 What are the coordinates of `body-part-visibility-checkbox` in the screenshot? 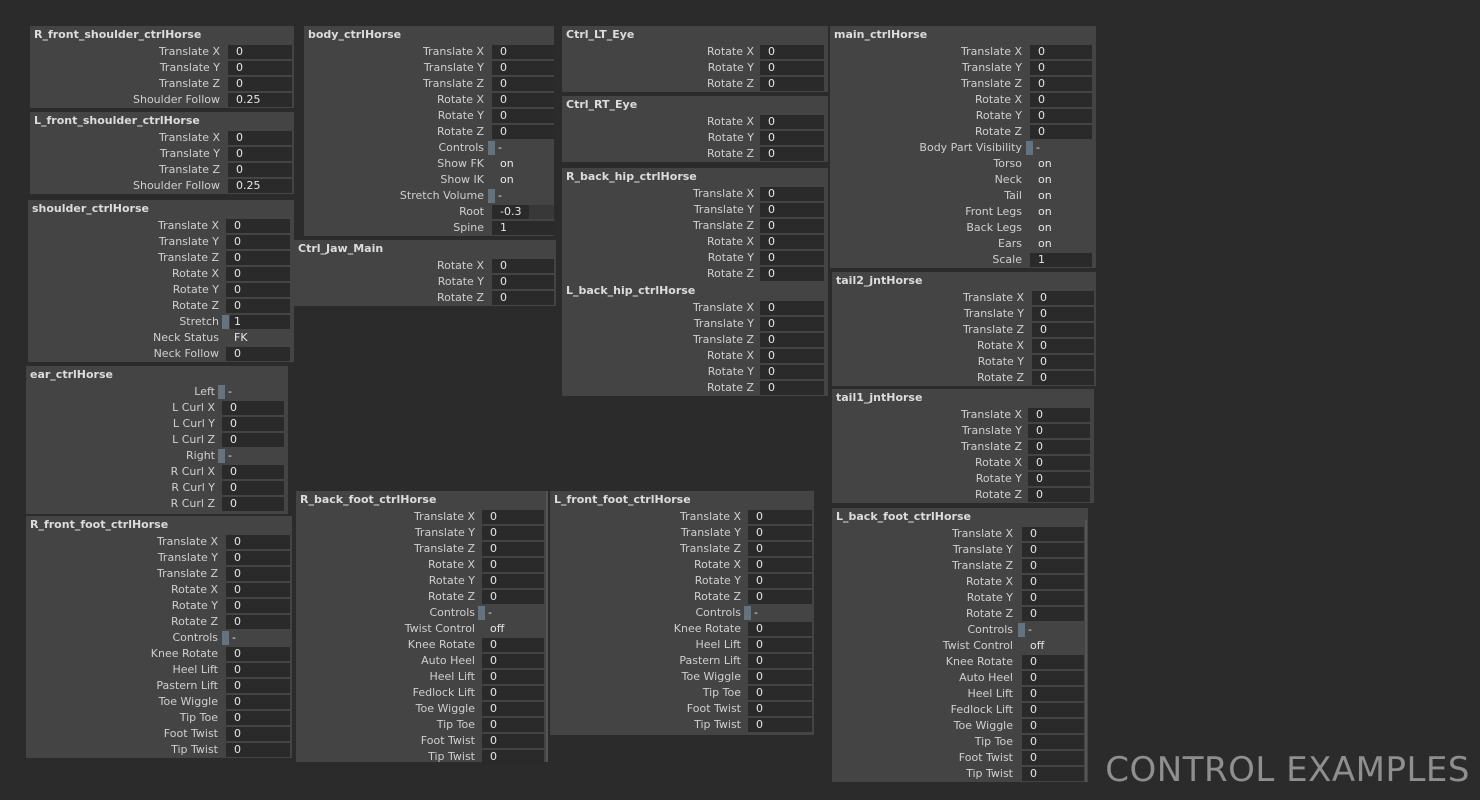 It's located at (1029, 148).